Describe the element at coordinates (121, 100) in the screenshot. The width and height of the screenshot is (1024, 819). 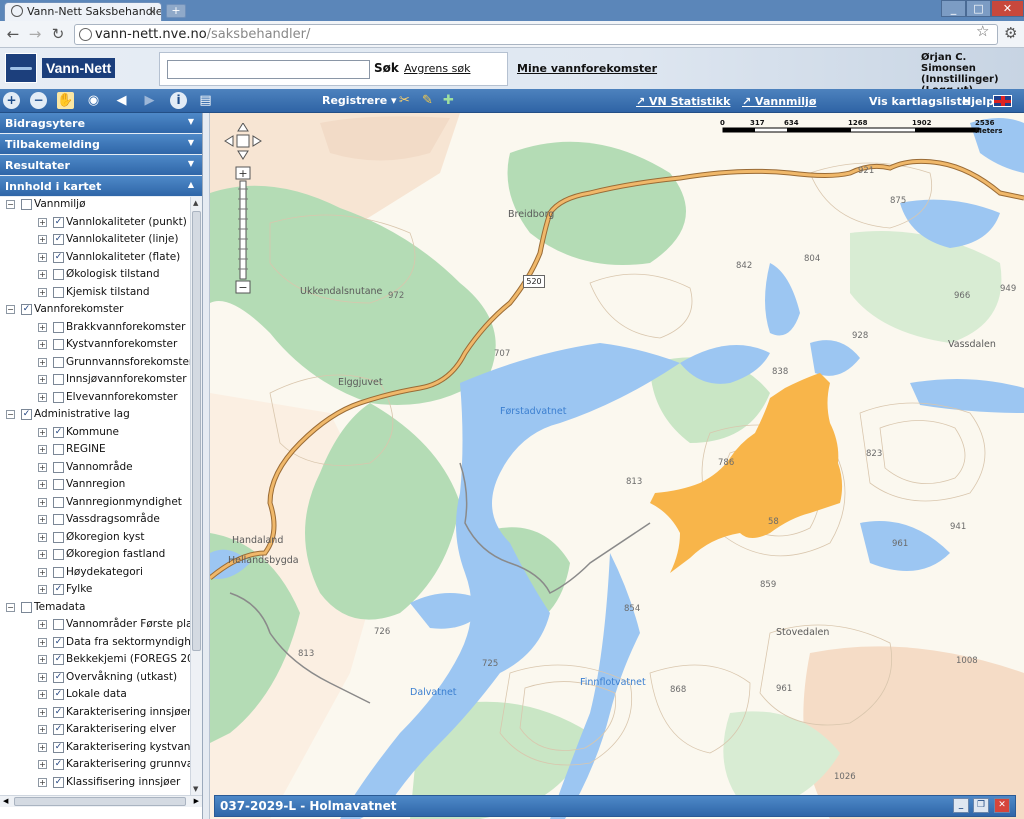
I see `previous-extent-icon: ◀` at that location.